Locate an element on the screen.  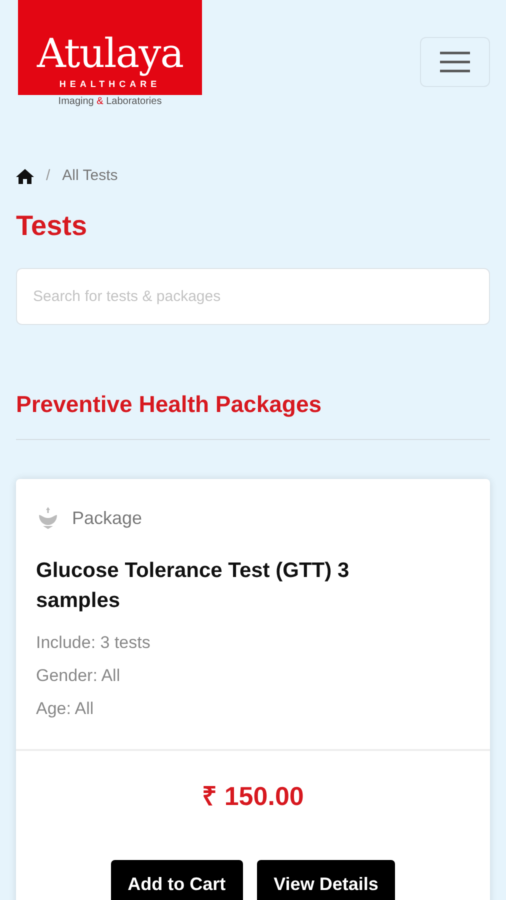
package-action-button: View Details is located at coordinates (326, 880).